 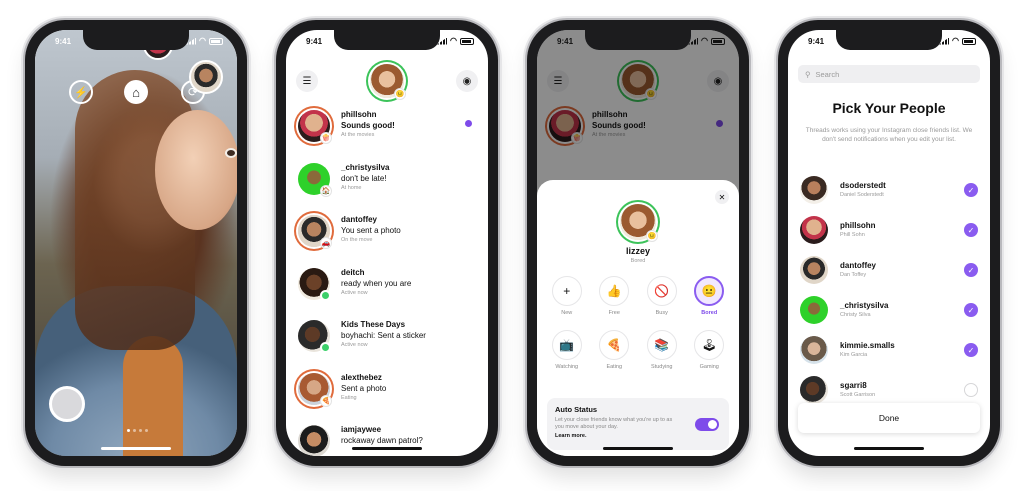 I want to click on message: ready when you are, so click(x=376, y=283).